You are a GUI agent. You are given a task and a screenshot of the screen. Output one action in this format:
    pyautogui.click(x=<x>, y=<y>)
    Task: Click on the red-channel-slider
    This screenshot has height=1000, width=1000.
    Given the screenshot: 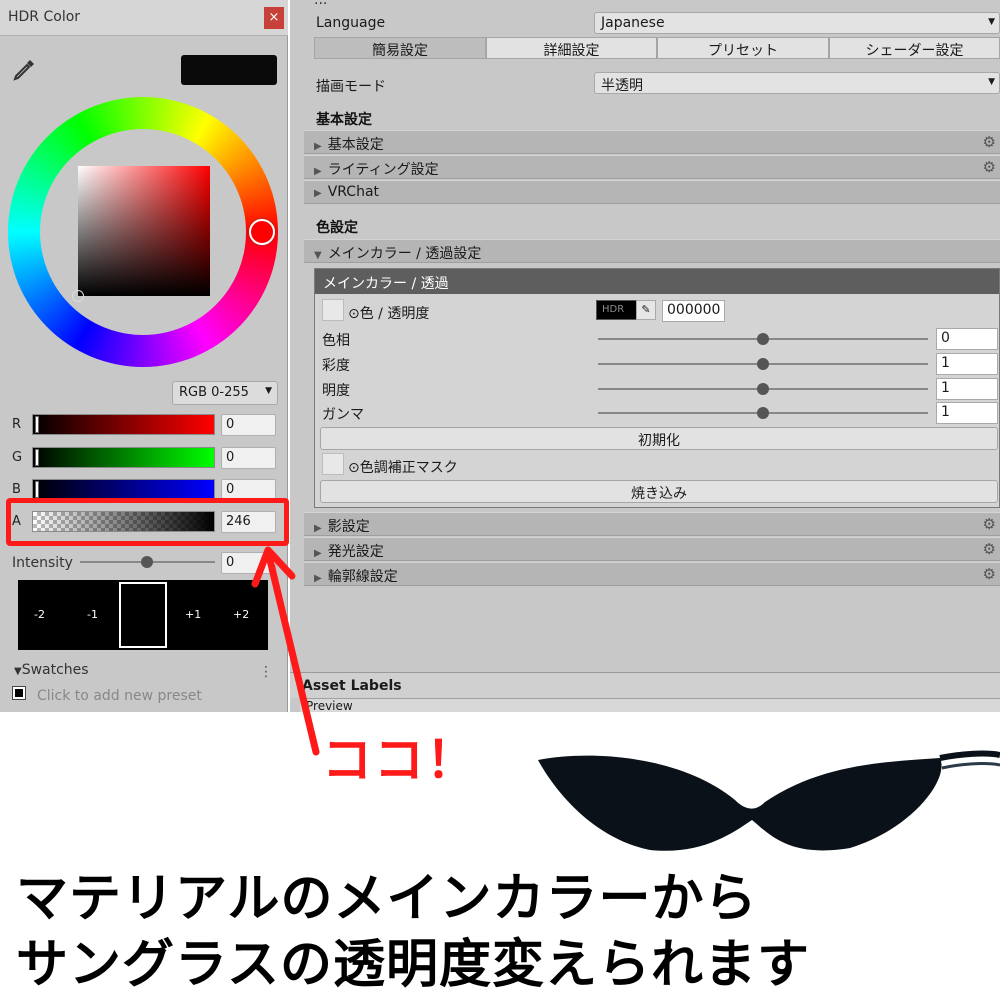 What is the action you would take?
    pyautogui.click(x=123, y=424)
    